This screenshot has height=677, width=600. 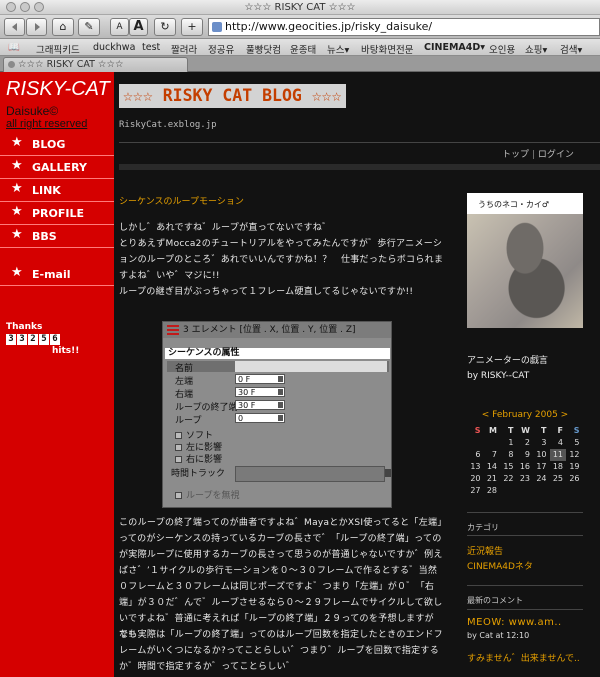 I want to click on time-track-field, so click(x=310, y=474).